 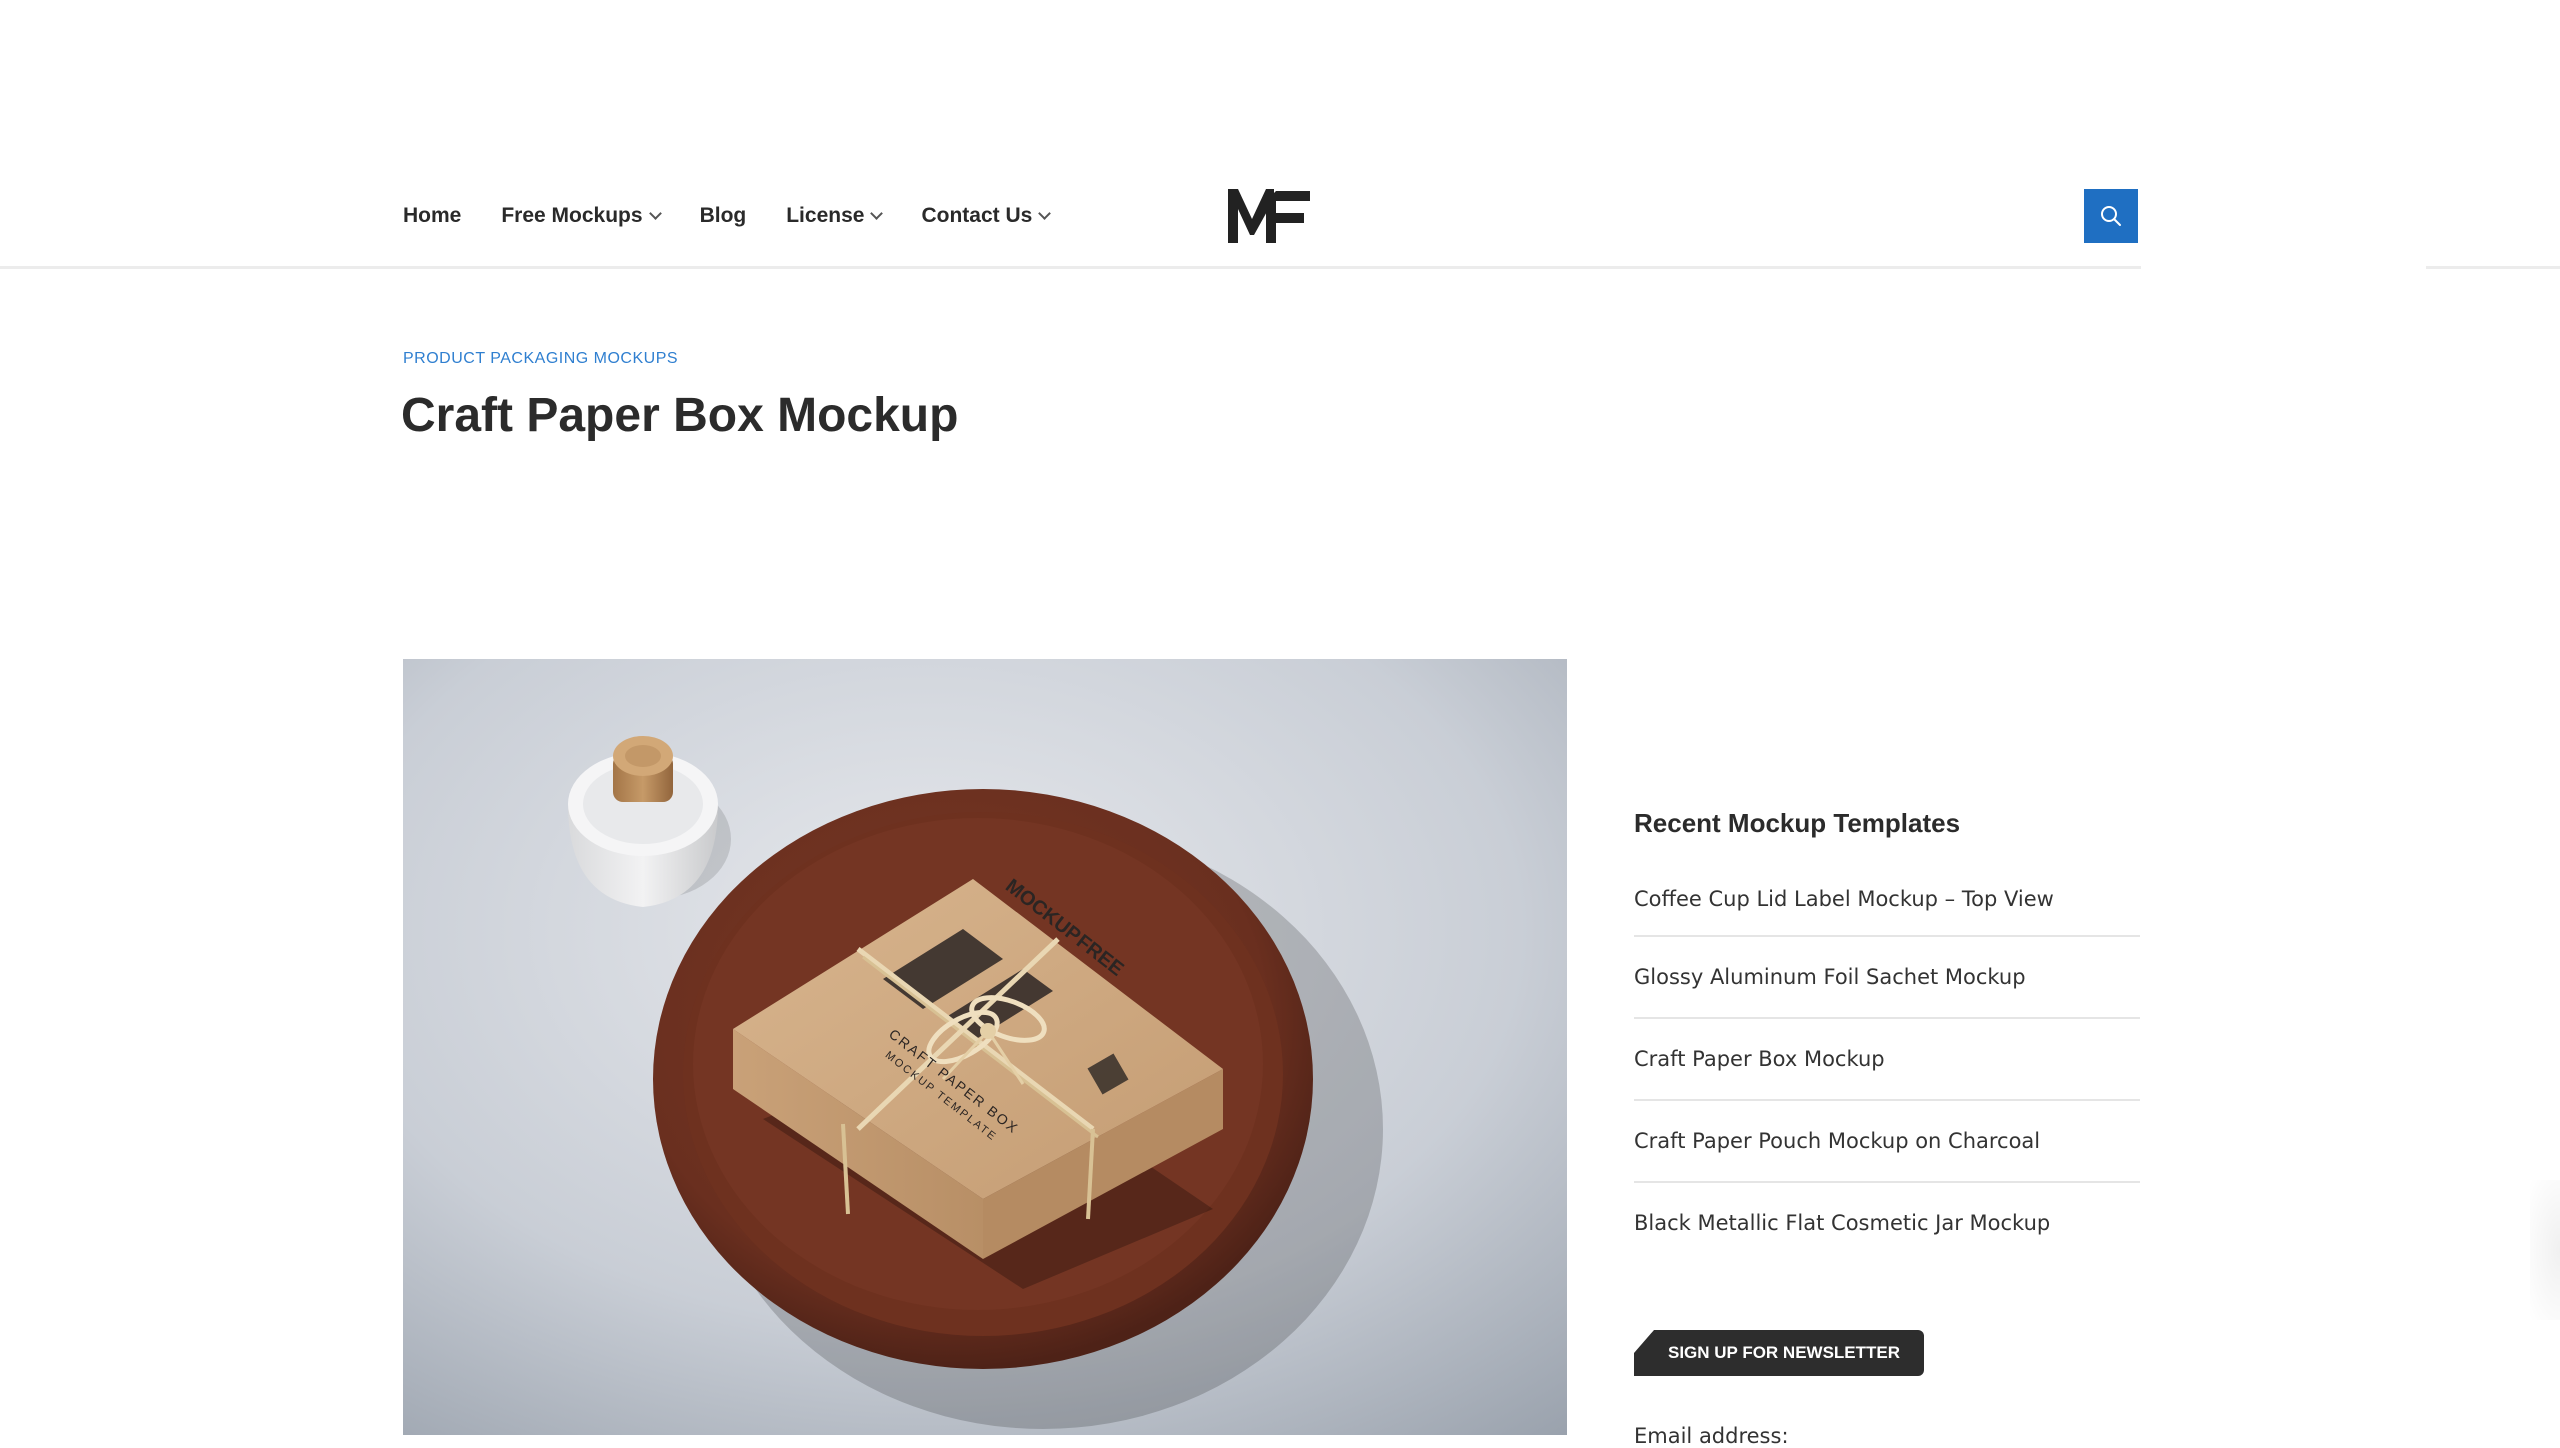 What do you see at coordinates (680, 415) in the screenshot?
I see `post-title: Craft Paper Box Mockup` at bounding box center [680, 415].